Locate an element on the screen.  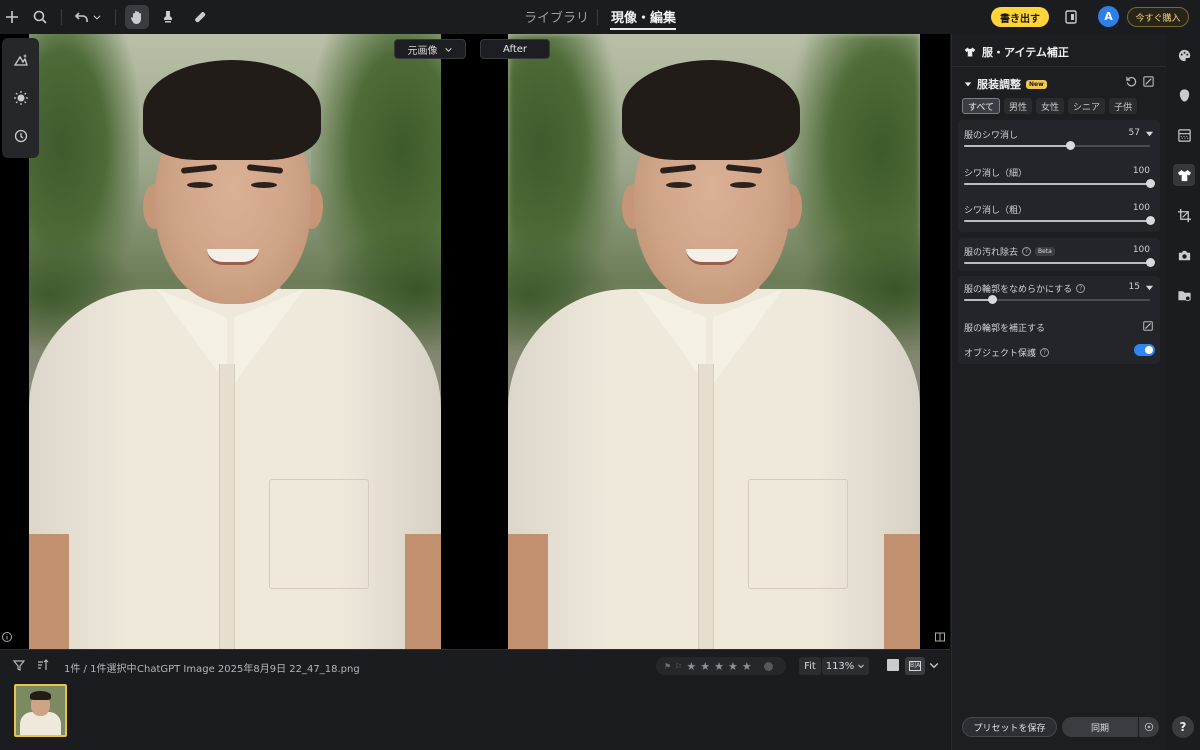
outline-group: 服の輪郭をなめらかにする ? 15 服の輪郭を補正する オブジェクト保護 ? is located at coordinates (1059, 320).